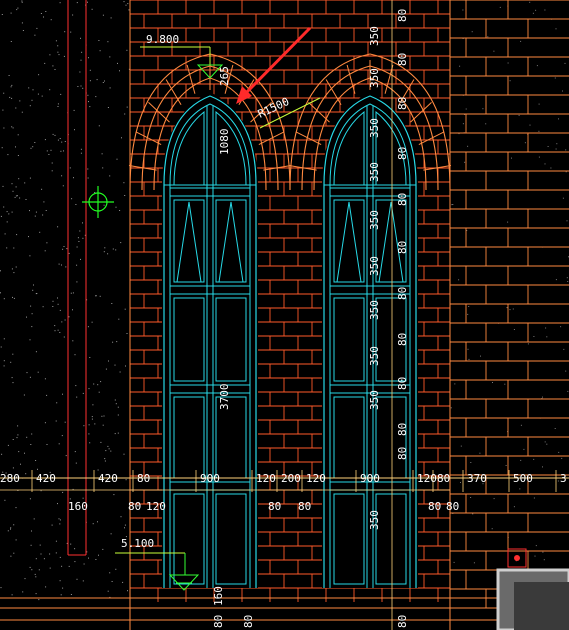 This screenshot has height=630, width=569. Describe the element at coordinates (210, 138) in the screenshot. I see `window-backdrop` at that location.